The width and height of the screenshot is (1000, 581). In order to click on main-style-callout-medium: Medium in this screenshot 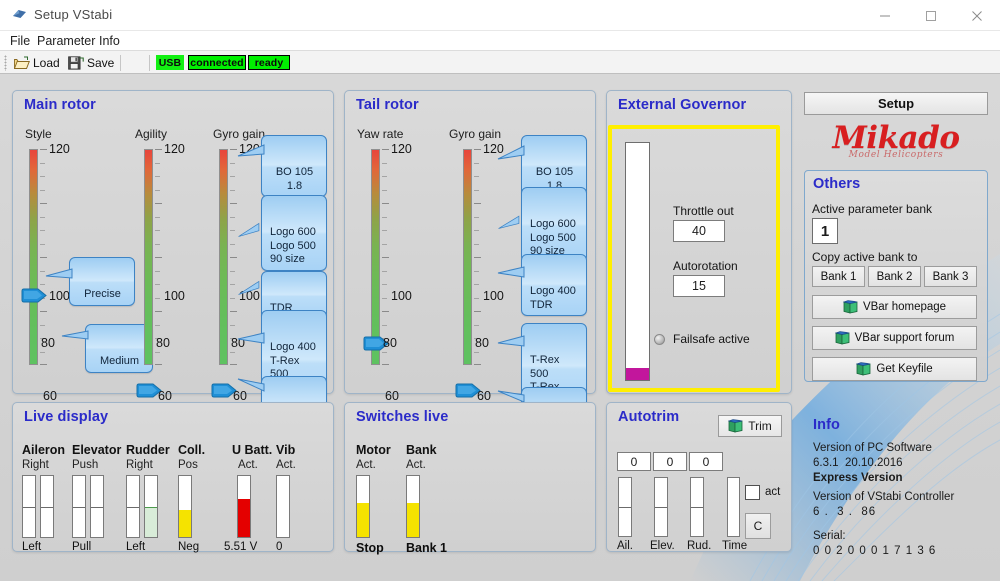, I will do `click(107, 348)`.